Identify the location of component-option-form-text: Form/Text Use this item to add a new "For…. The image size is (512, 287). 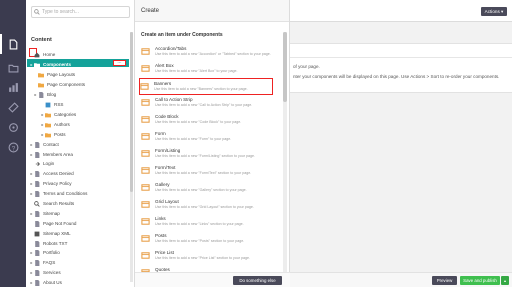
(211, 171).